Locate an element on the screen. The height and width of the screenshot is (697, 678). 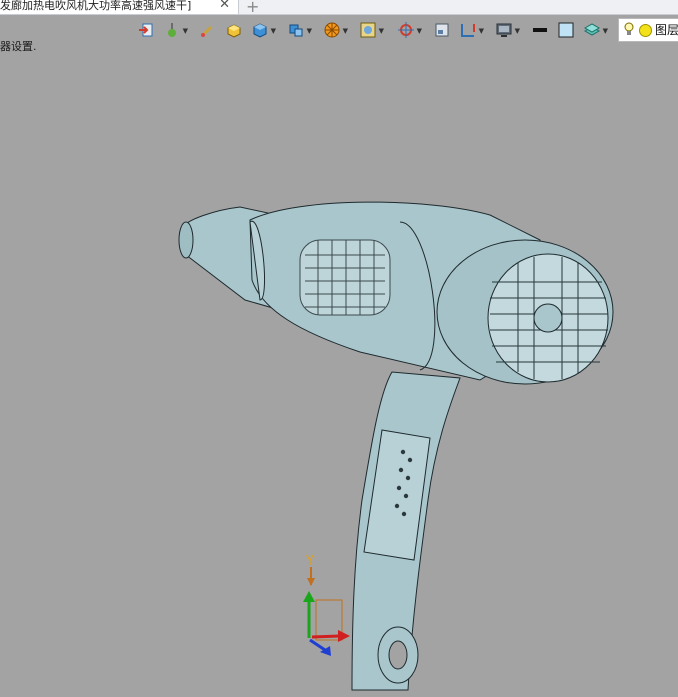
section-icon: ▼ is located at coordinates (471, 30).